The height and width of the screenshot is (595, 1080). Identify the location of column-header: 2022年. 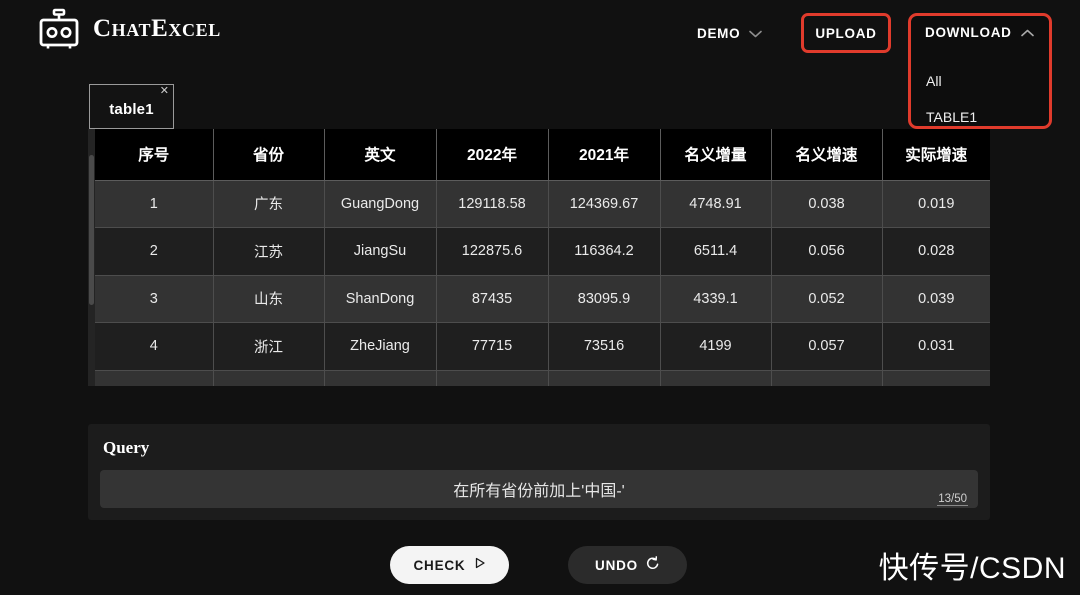
(492, 155).